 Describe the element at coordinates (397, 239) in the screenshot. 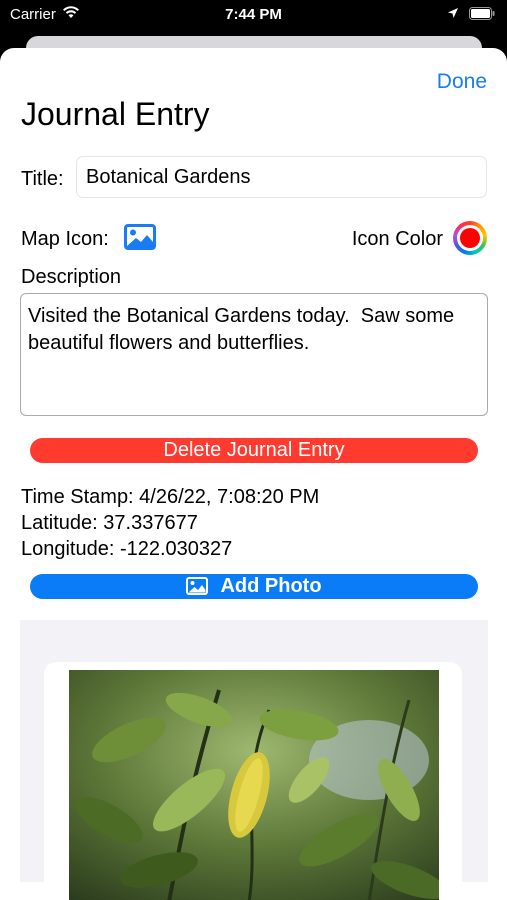

I see `icon-color-label: Icon Color` at that location.